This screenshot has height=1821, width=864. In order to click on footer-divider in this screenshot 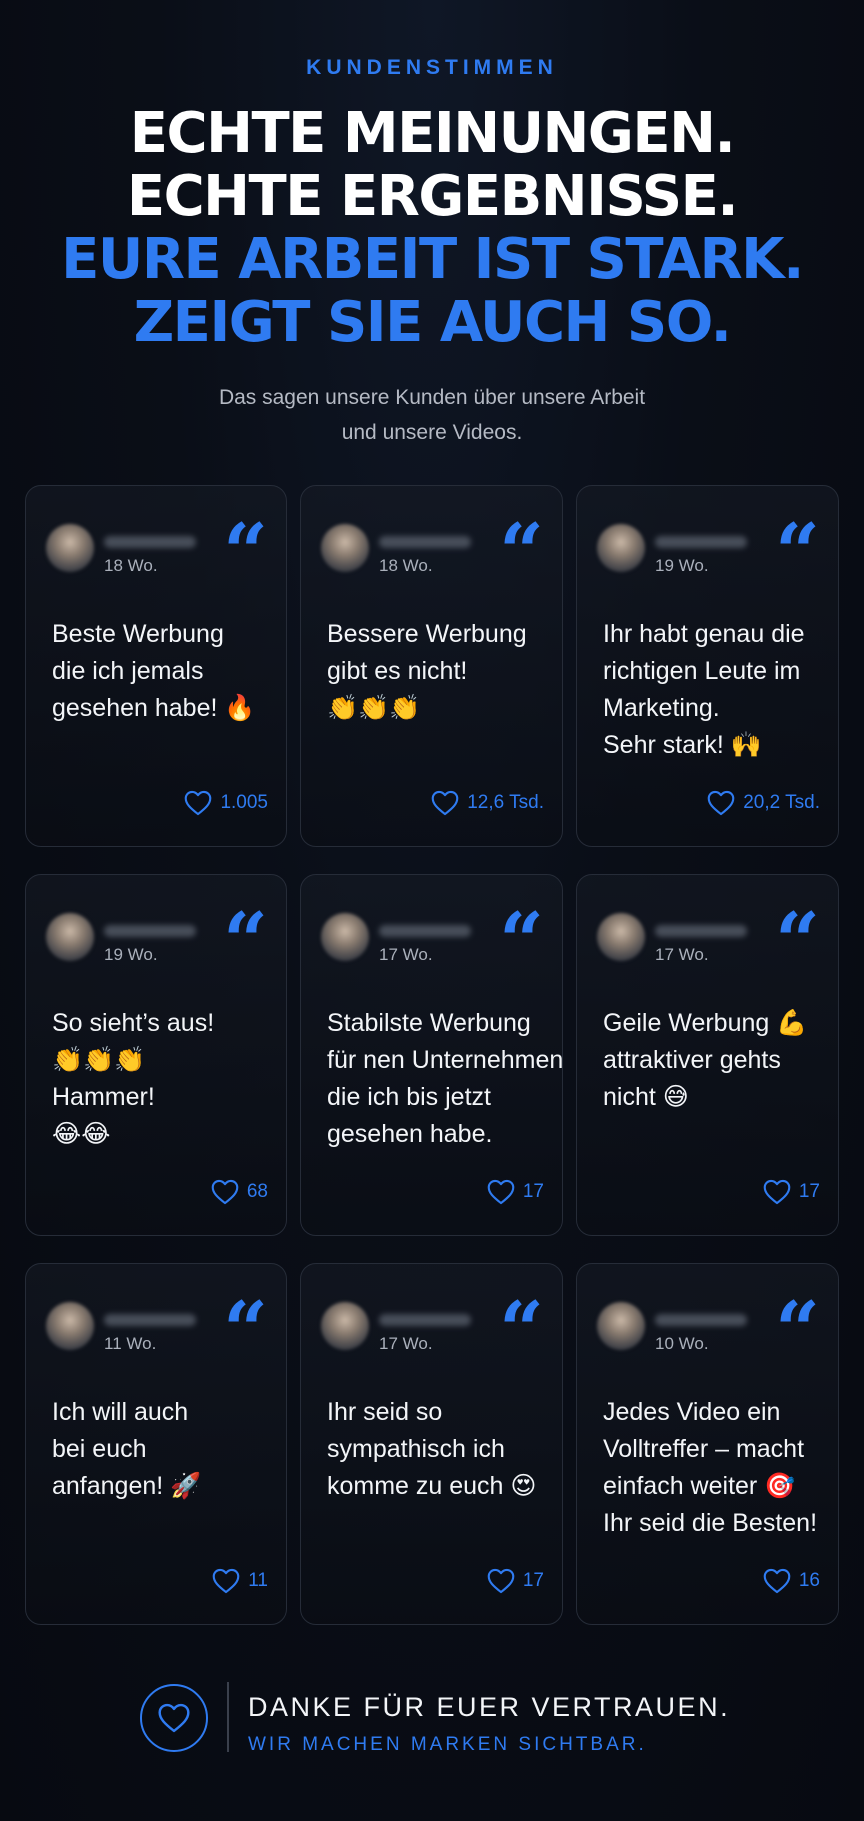, I will do `click(228, 1717)`.